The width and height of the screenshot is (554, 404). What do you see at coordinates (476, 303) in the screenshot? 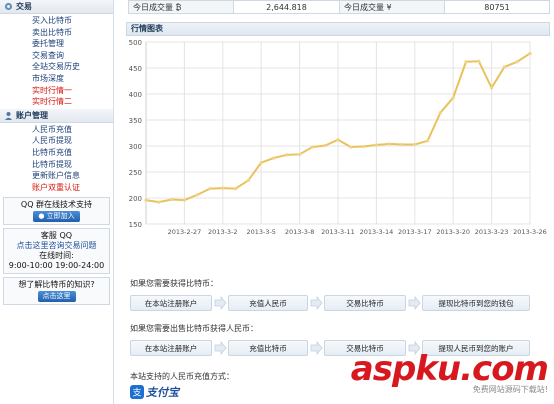
I see `buy-flow-step: 提现比特币到您的钱包` at bounding box center [476, 303].